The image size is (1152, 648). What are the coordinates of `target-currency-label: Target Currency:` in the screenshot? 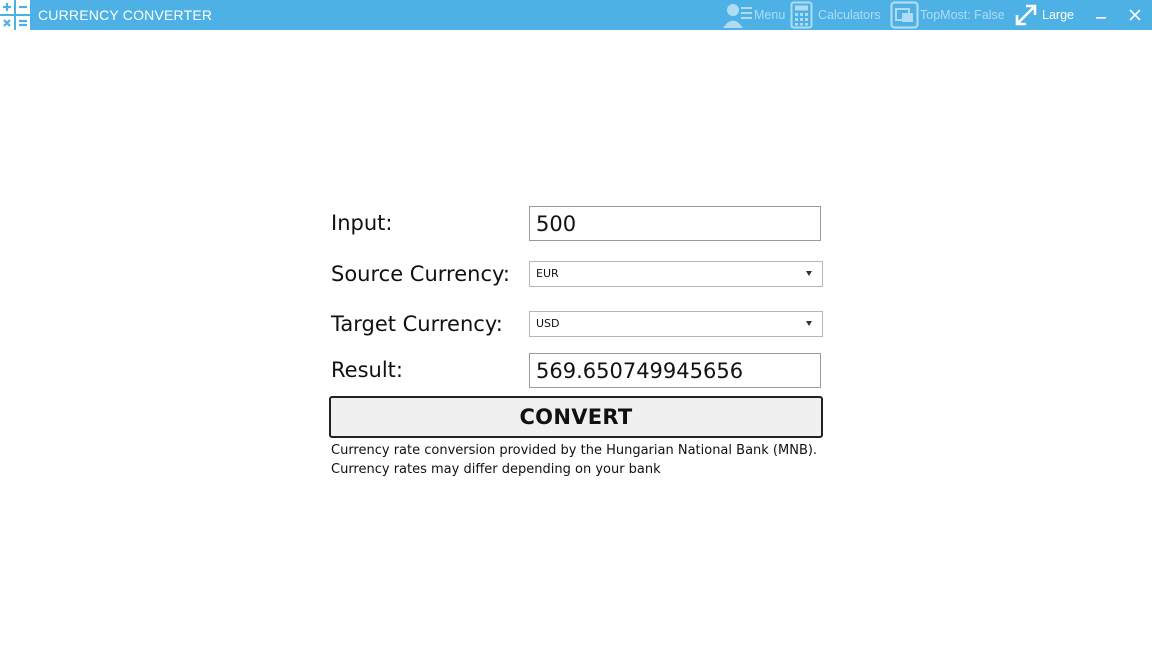 It's located at (417, 324).